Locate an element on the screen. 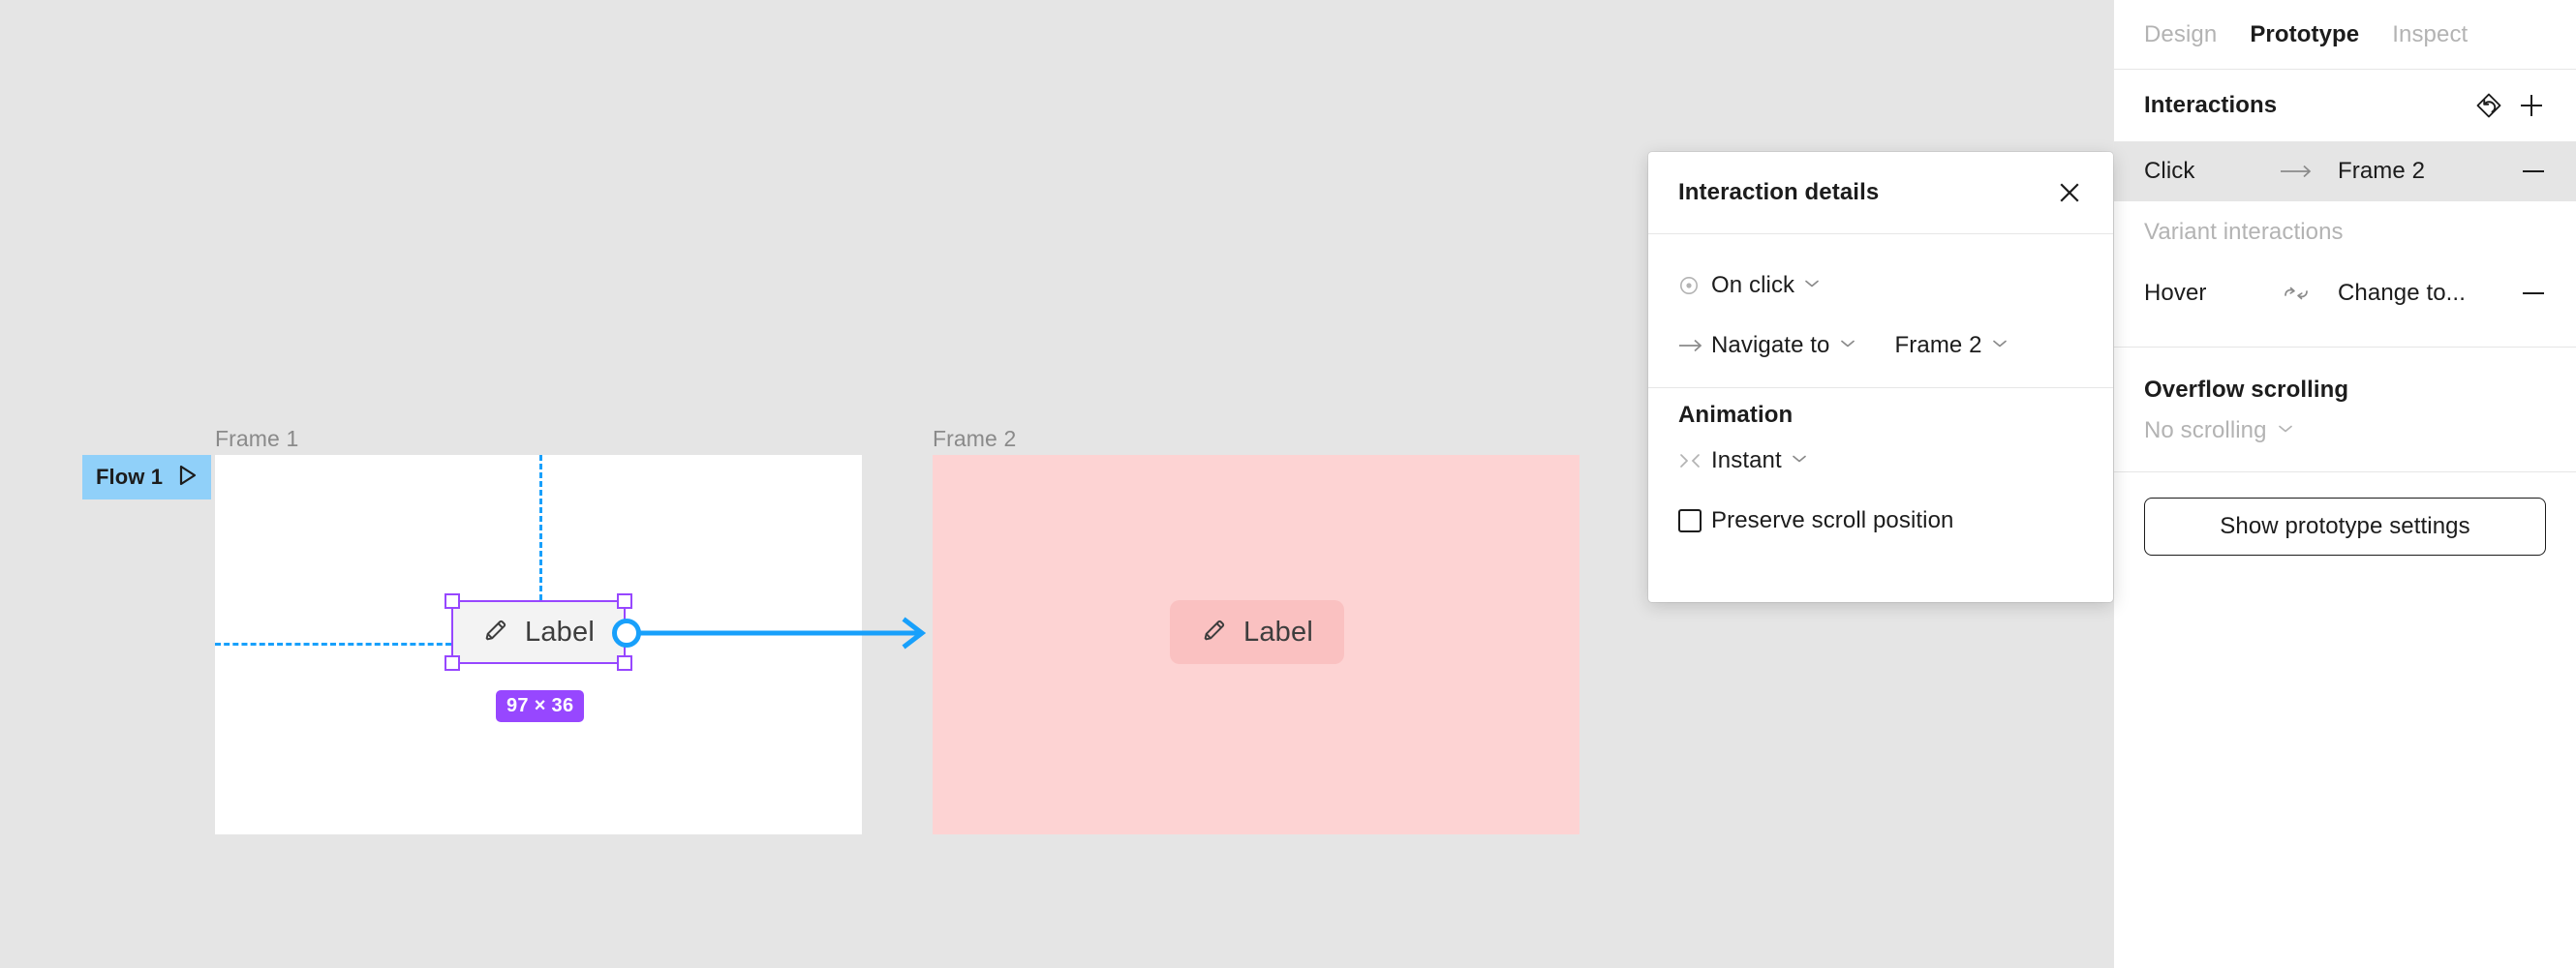 Image resolution: width=2576 pixels, height=968 pixels. prototype-settings-section: Show prototype settings is located at coordinates (2345, 513).